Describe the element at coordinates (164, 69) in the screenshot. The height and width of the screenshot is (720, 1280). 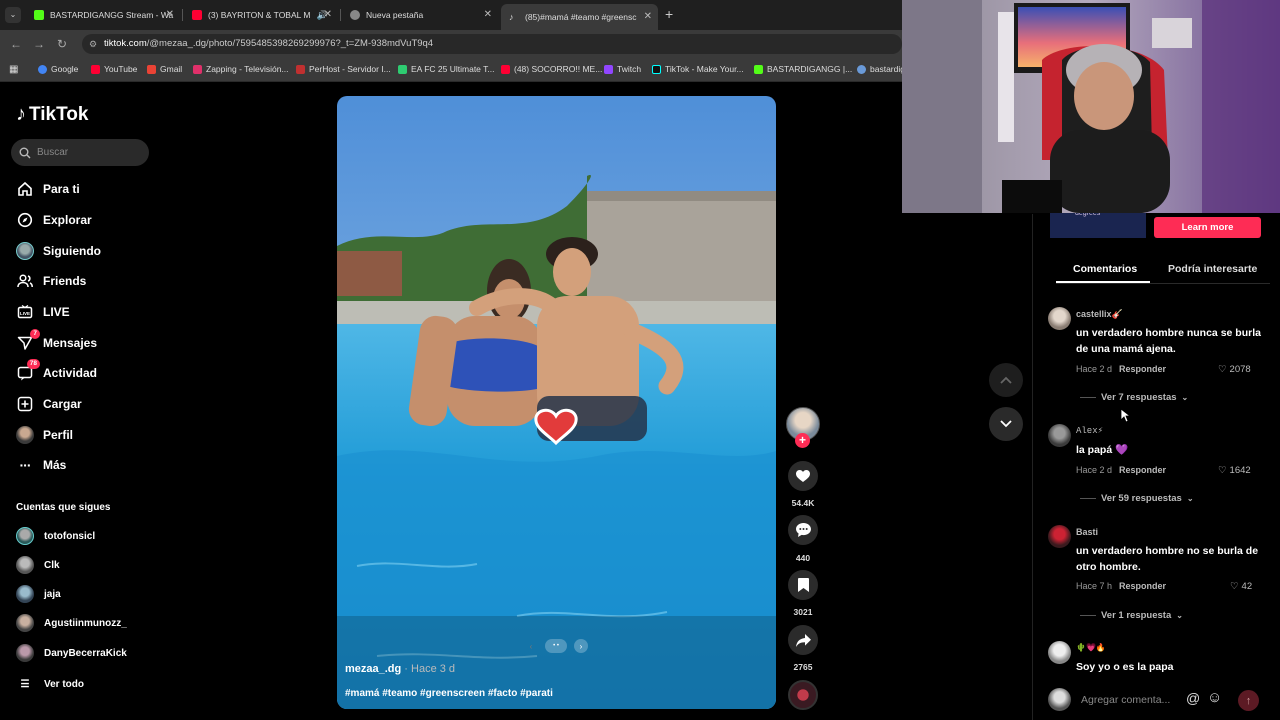
I see `bookmark-gmail: Gmail` at that location.